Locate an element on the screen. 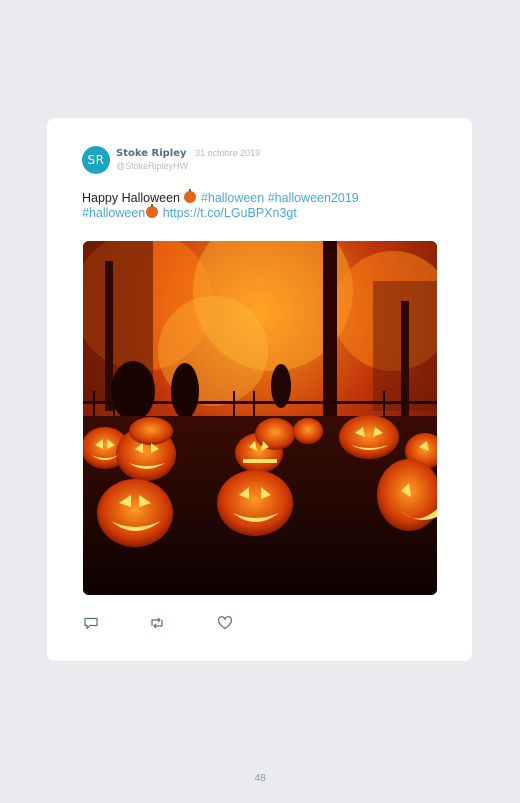 The image size is (520, 803). avatar: SR is located at coordinates (96, 160).